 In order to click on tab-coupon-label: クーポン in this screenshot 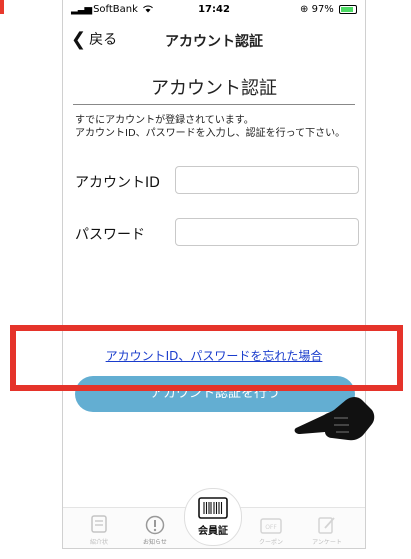, I will do `click(270, 542)`.